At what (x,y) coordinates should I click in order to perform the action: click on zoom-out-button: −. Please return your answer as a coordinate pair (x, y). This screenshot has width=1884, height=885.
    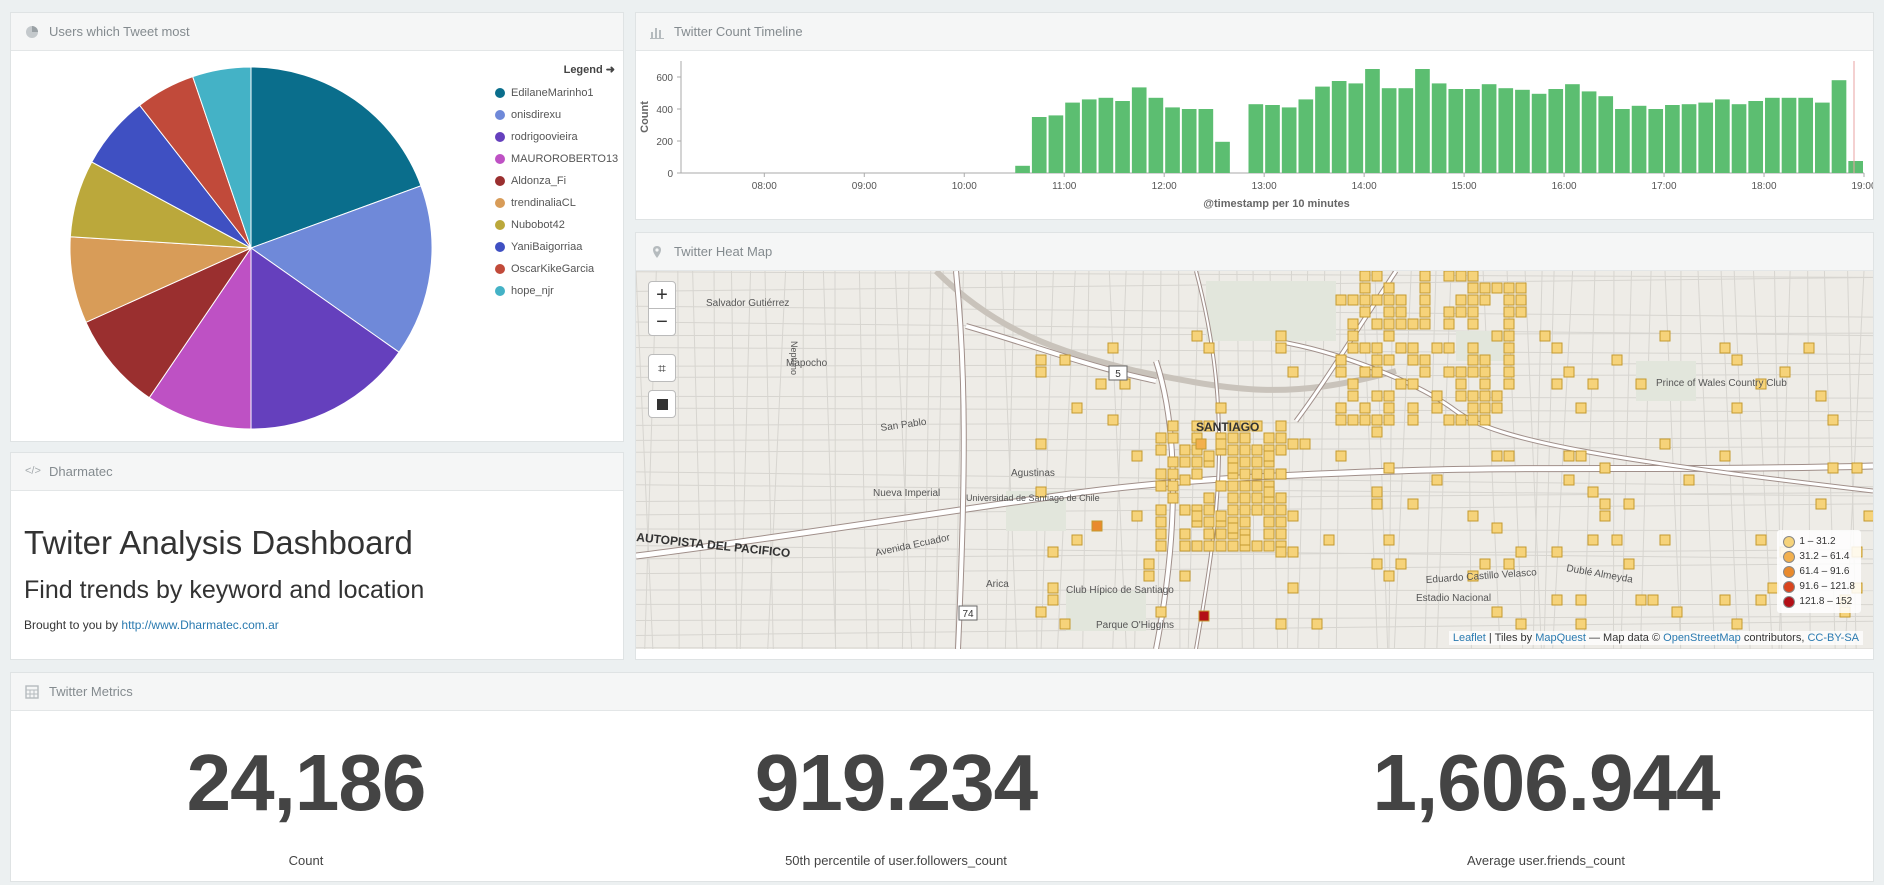
    Looking at the image, I should click on (662, 322).